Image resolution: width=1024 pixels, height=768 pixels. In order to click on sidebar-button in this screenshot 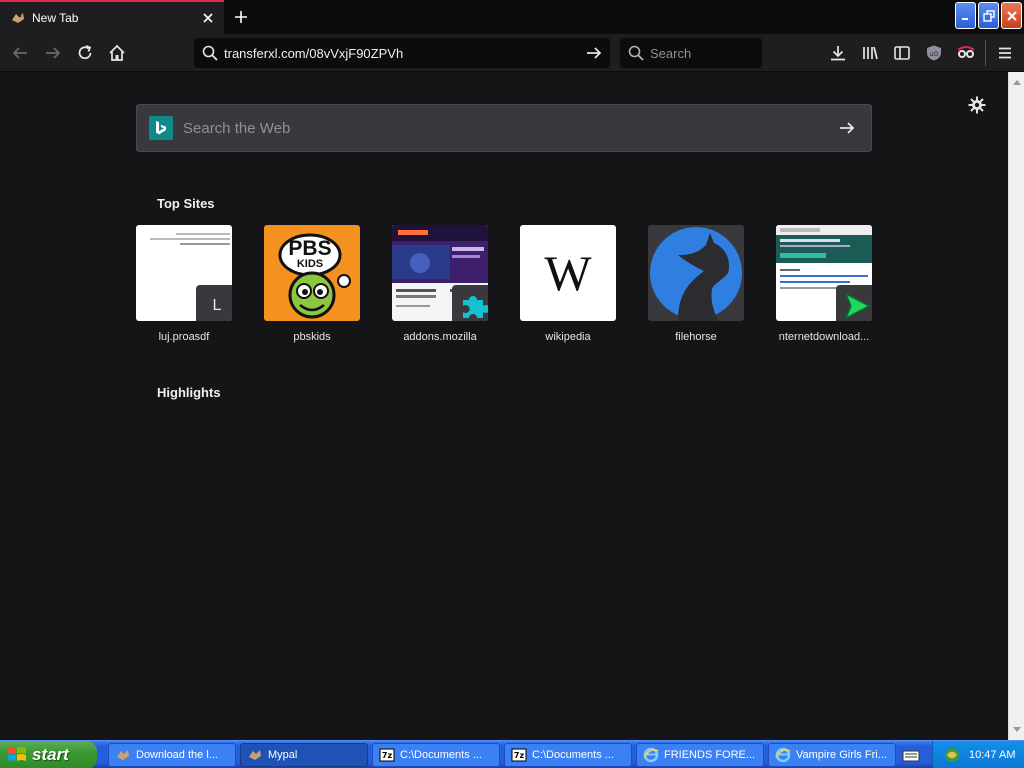, I will do `click(902, 53)`.